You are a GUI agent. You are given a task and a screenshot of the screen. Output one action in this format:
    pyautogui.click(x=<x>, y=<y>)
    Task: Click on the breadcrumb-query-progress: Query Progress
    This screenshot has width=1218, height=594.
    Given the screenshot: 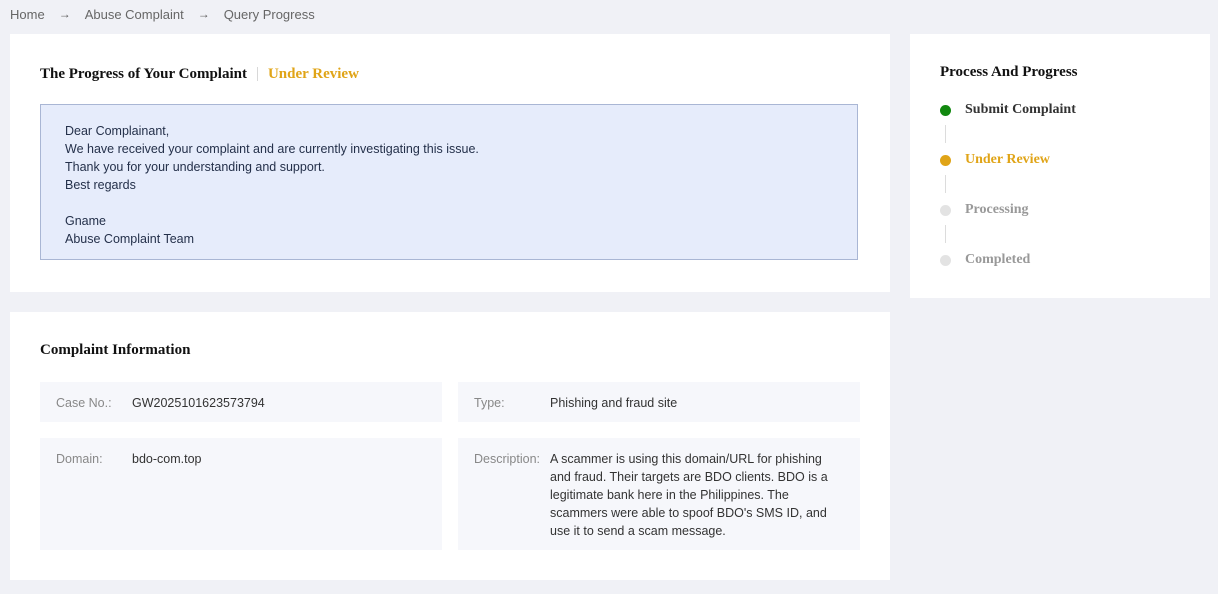 What is the action you would take?
    pyautogui.click(x=269, y=14)
    